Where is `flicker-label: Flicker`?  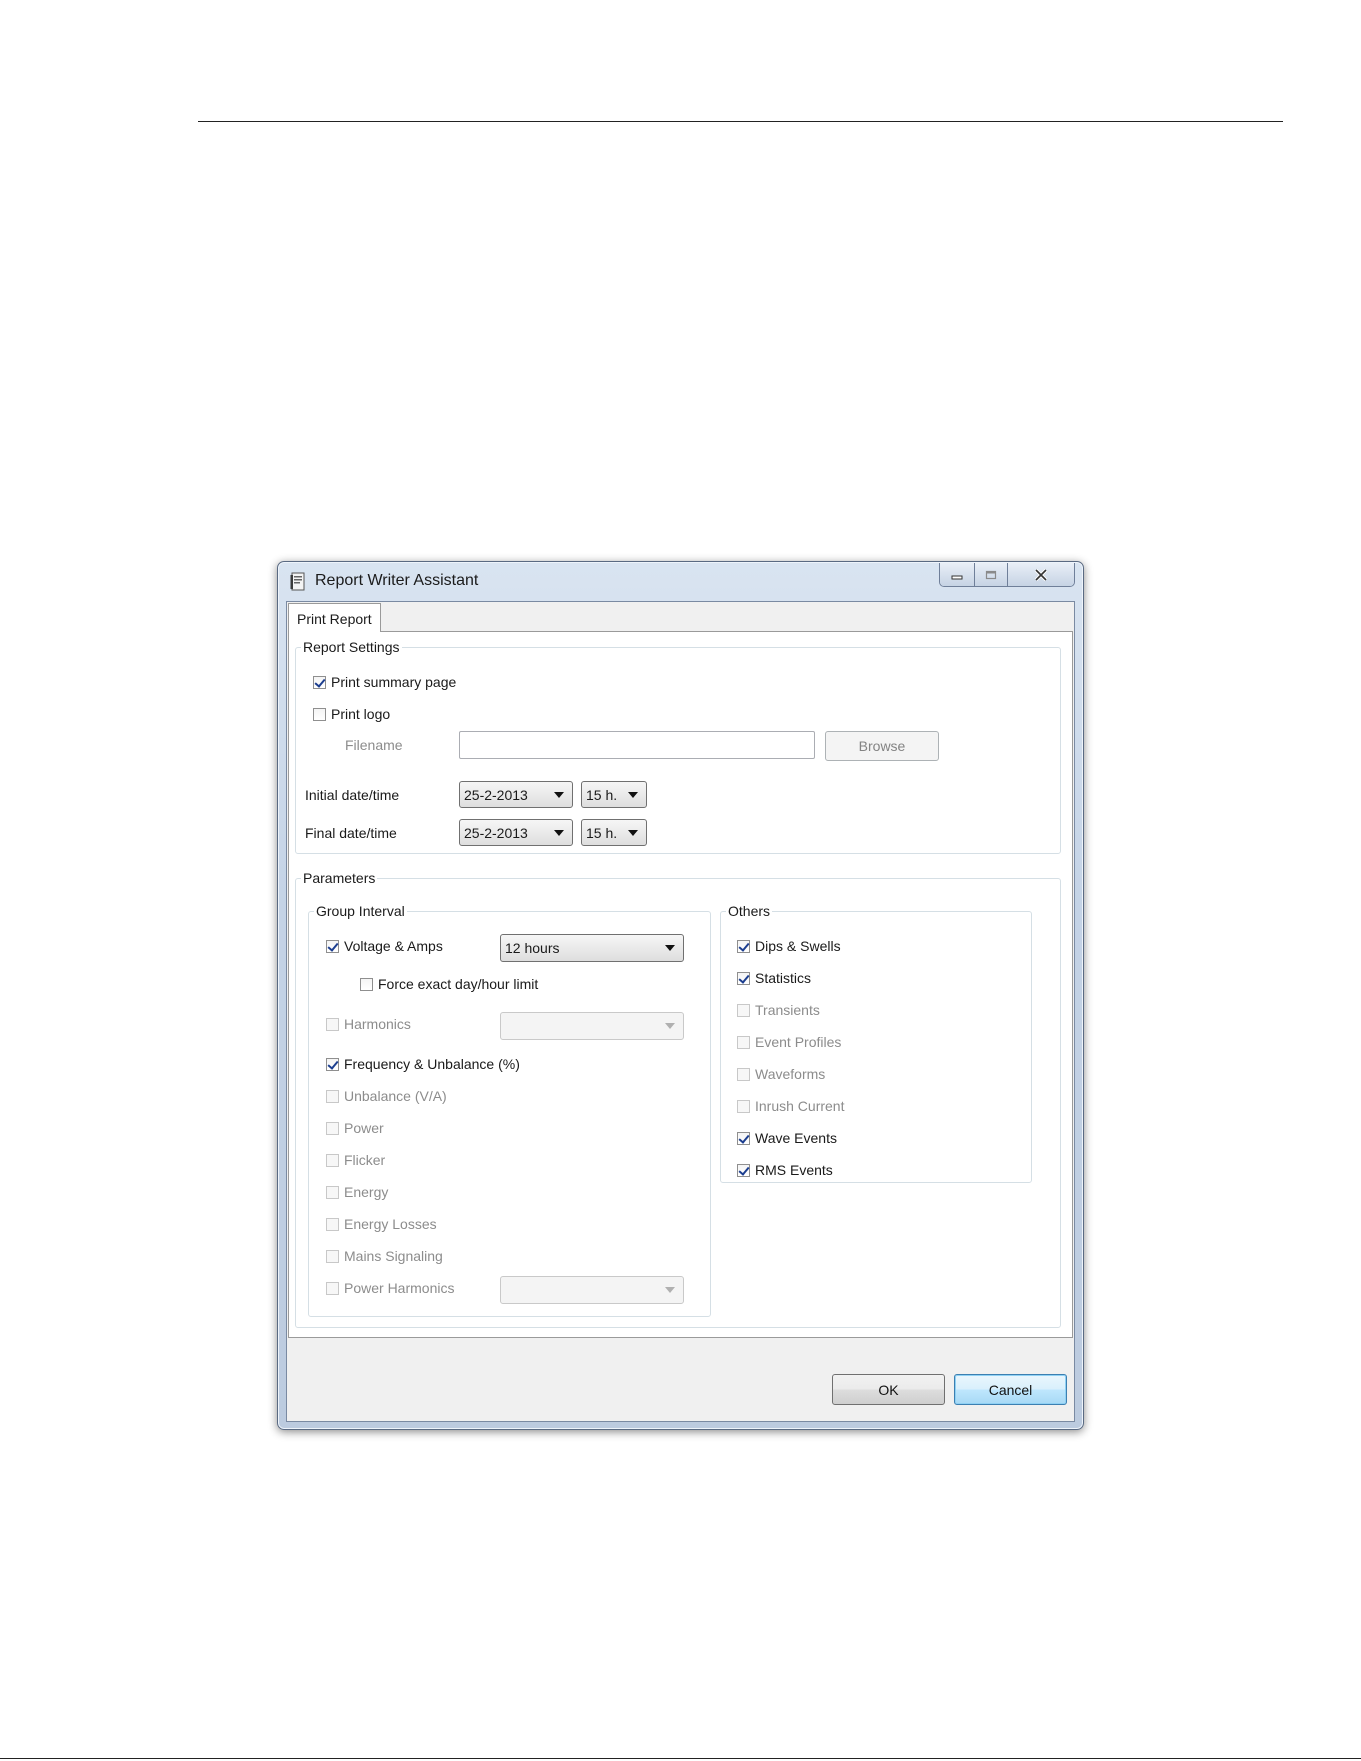
flicker-label: Flicker is located at coordinates (365, 1160).